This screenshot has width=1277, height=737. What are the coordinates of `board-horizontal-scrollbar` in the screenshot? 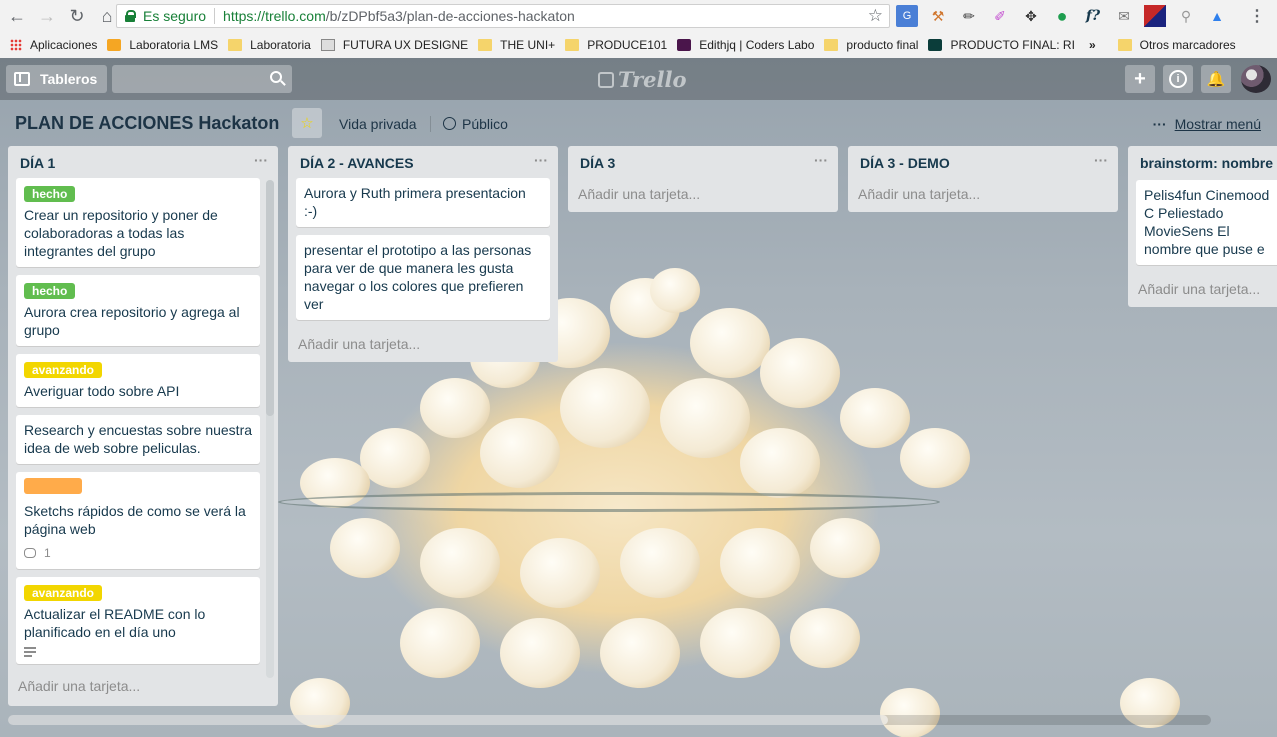 It's located at (609, 720).